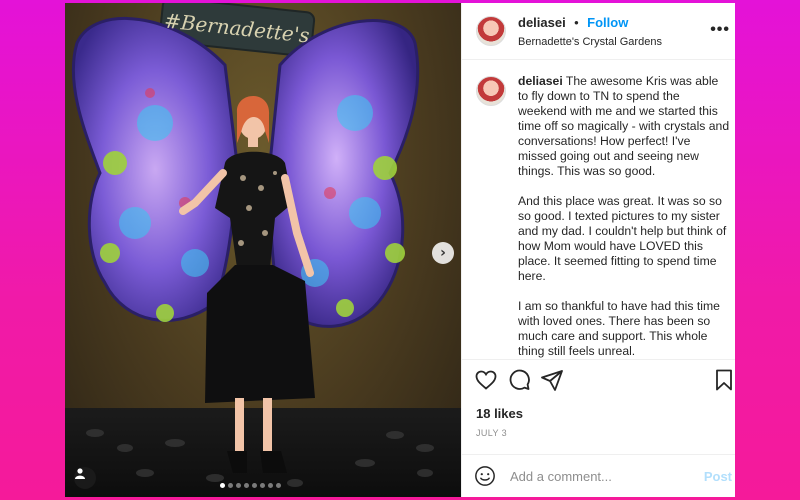  Describe the element at coordinates (486, 380) in the screenshot. I see `heart-icon` at that location.